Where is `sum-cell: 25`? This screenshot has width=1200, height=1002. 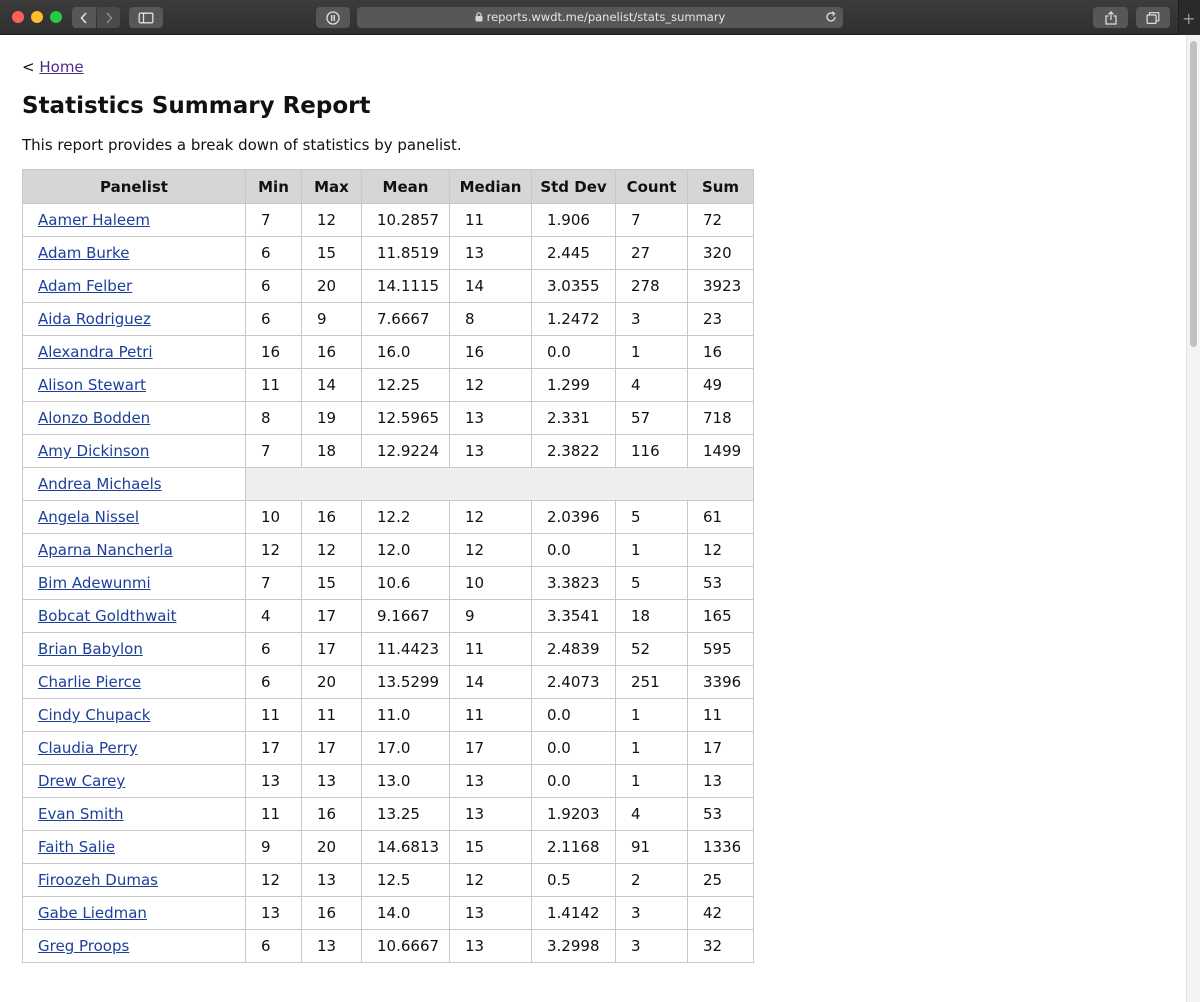 sum-cell: 25 is located at coordinates (720, 880).